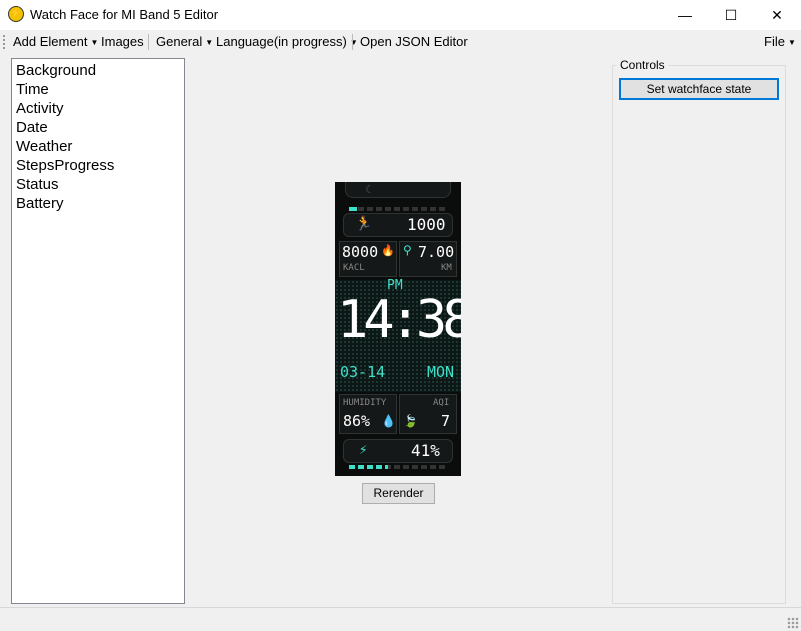  I want to click on moon-icon: ☾, so click(368, 189).